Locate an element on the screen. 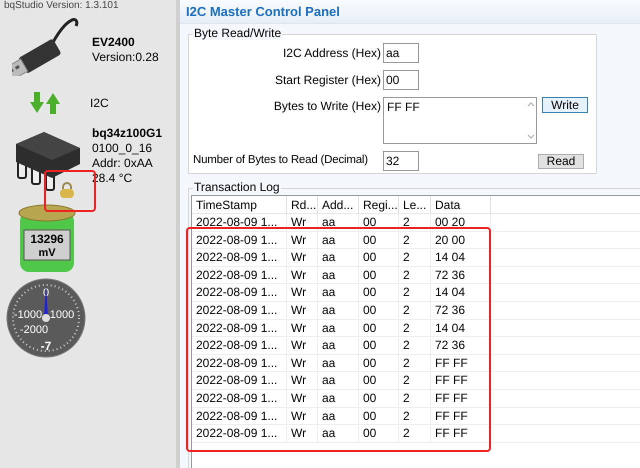 The width and height of the screenshot is (640, 468). text-field: 32 is located at coordinates (401, 161).